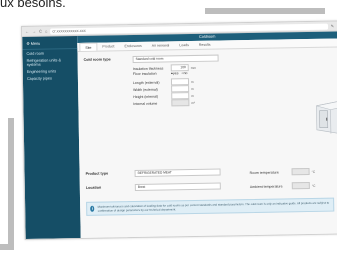 This screenshot has height=254, width=337. Describe the element at coordinates (46, 31) in the screenshot. I see `home-icon: ⌂` at that location.